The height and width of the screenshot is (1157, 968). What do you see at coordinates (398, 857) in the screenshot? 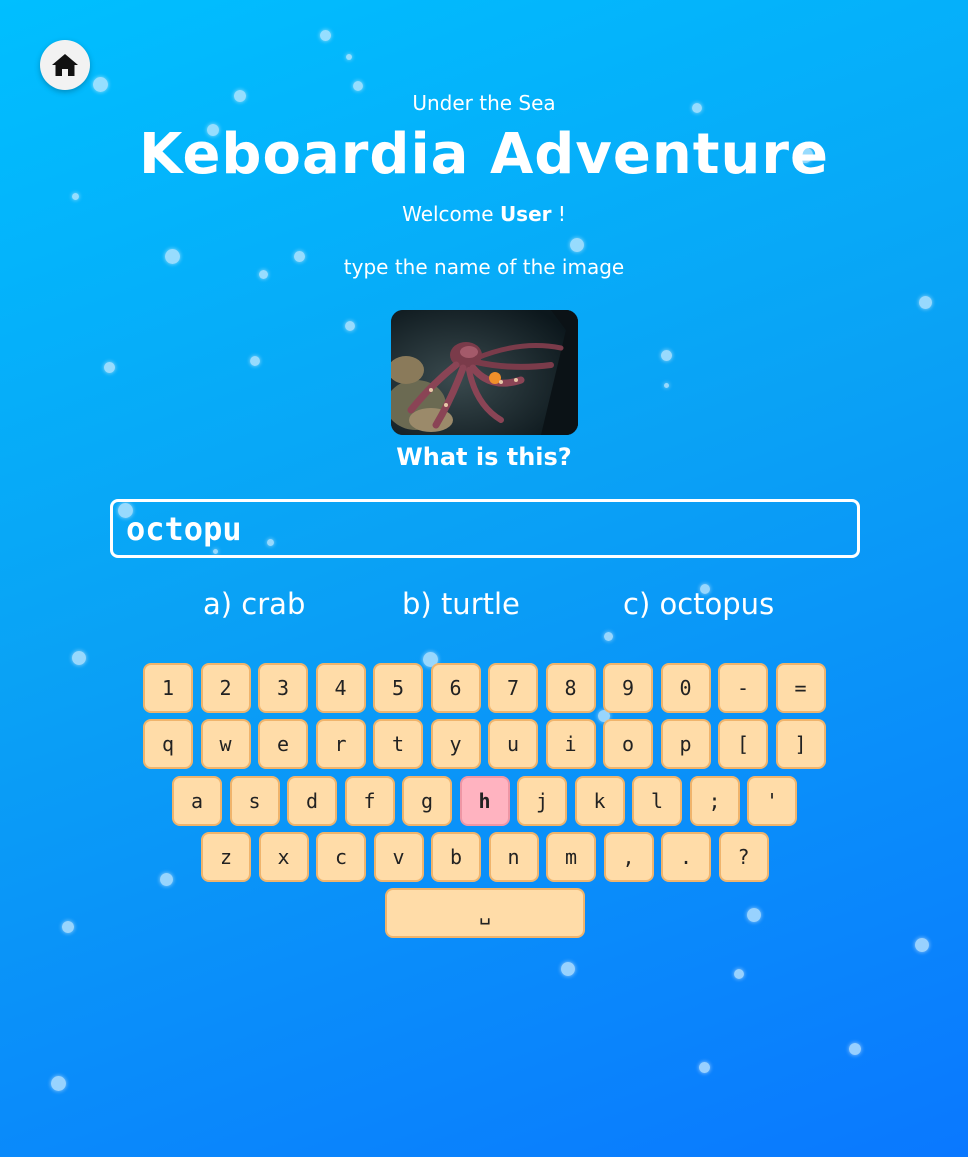
I see `key-v: v` at bounding box center [398, 857].